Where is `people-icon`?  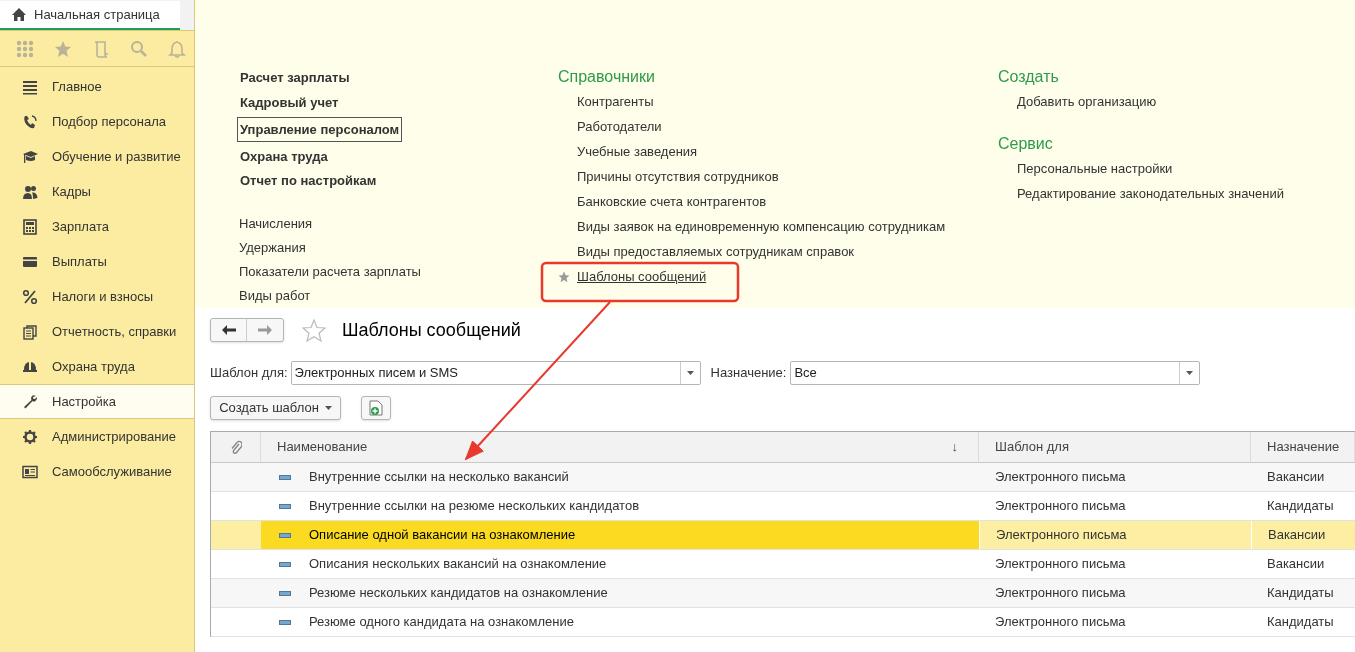
people-icon is located at coordinates (30, 191).